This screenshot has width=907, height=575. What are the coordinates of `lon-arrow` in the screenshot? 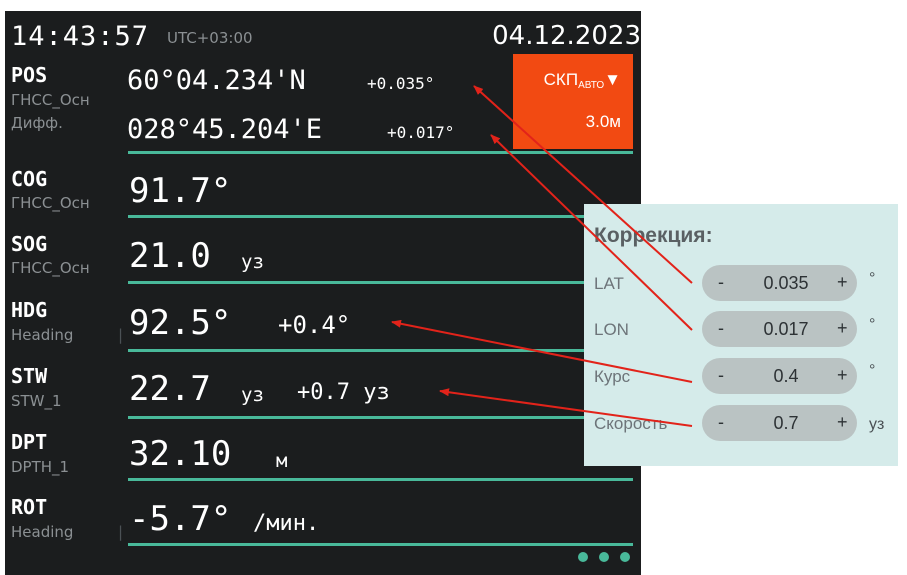 It's located at (591, 232).